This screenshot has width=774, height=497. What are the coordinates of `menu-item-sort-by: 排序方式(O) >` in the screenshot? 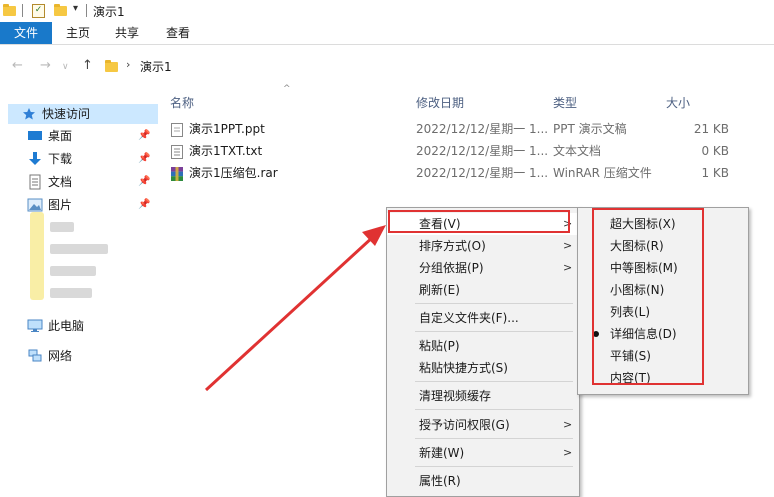 It's located at (483, 246).